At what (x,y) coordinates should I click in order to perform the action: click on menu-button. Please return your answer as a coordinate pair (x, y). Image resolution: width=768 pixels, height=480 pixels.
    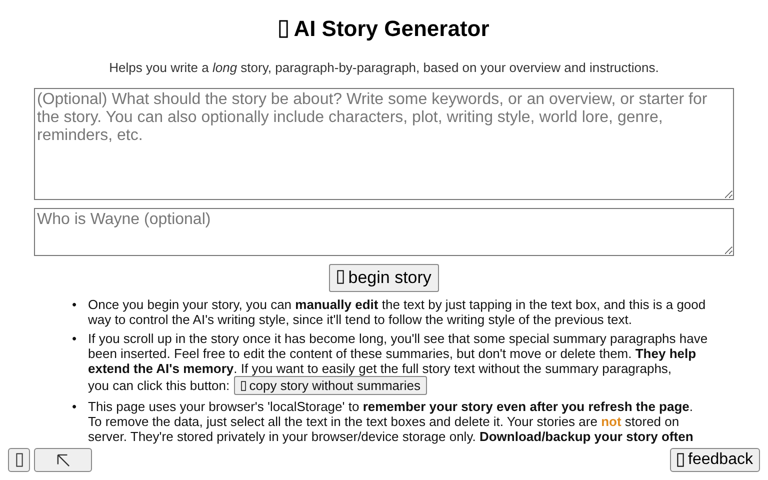
    Looking at the image, I should click on (19, 460).